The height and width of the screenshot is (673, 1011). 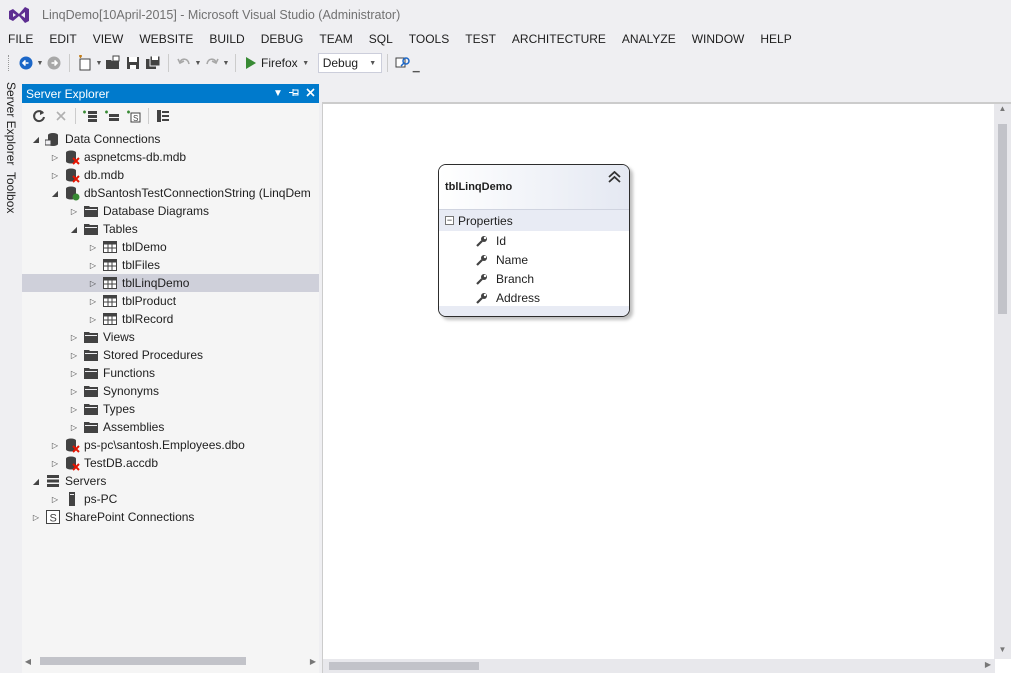 I want to click on tree-item: ◢ Servers, so click(x=170, y=481).